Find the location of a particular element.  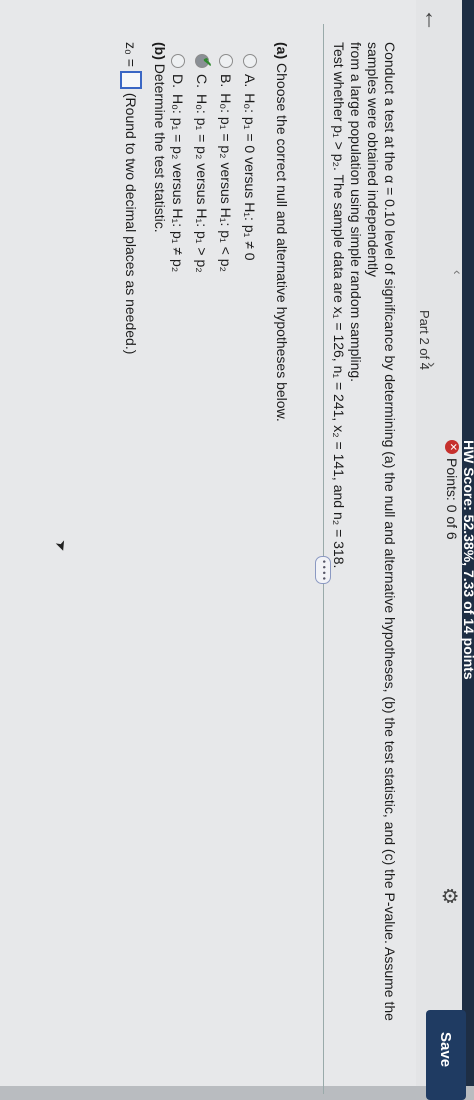

points-indicator: ✕ Points: 0 of 6 is located at coordinates (452, 490).